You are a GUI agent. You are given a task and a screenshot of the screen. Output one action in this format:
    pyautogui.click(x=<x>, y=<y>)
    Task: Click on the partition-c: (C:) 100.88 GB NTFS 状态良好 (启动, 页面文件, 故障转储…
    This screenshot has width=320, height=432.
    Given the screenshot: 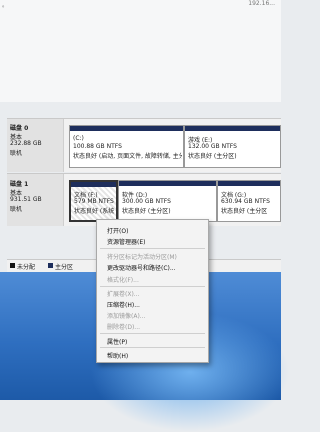 What is the action you would take?
    pyautogui.click(x=126, y=146)
    